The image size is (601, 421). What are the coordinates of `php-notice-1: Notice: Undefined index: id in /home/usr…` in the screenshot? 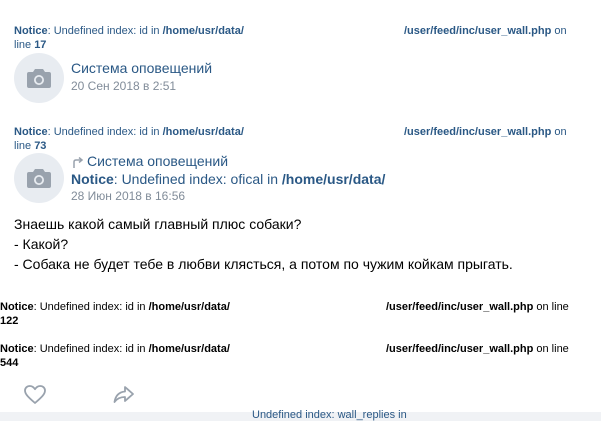 It's located at (129, 31).